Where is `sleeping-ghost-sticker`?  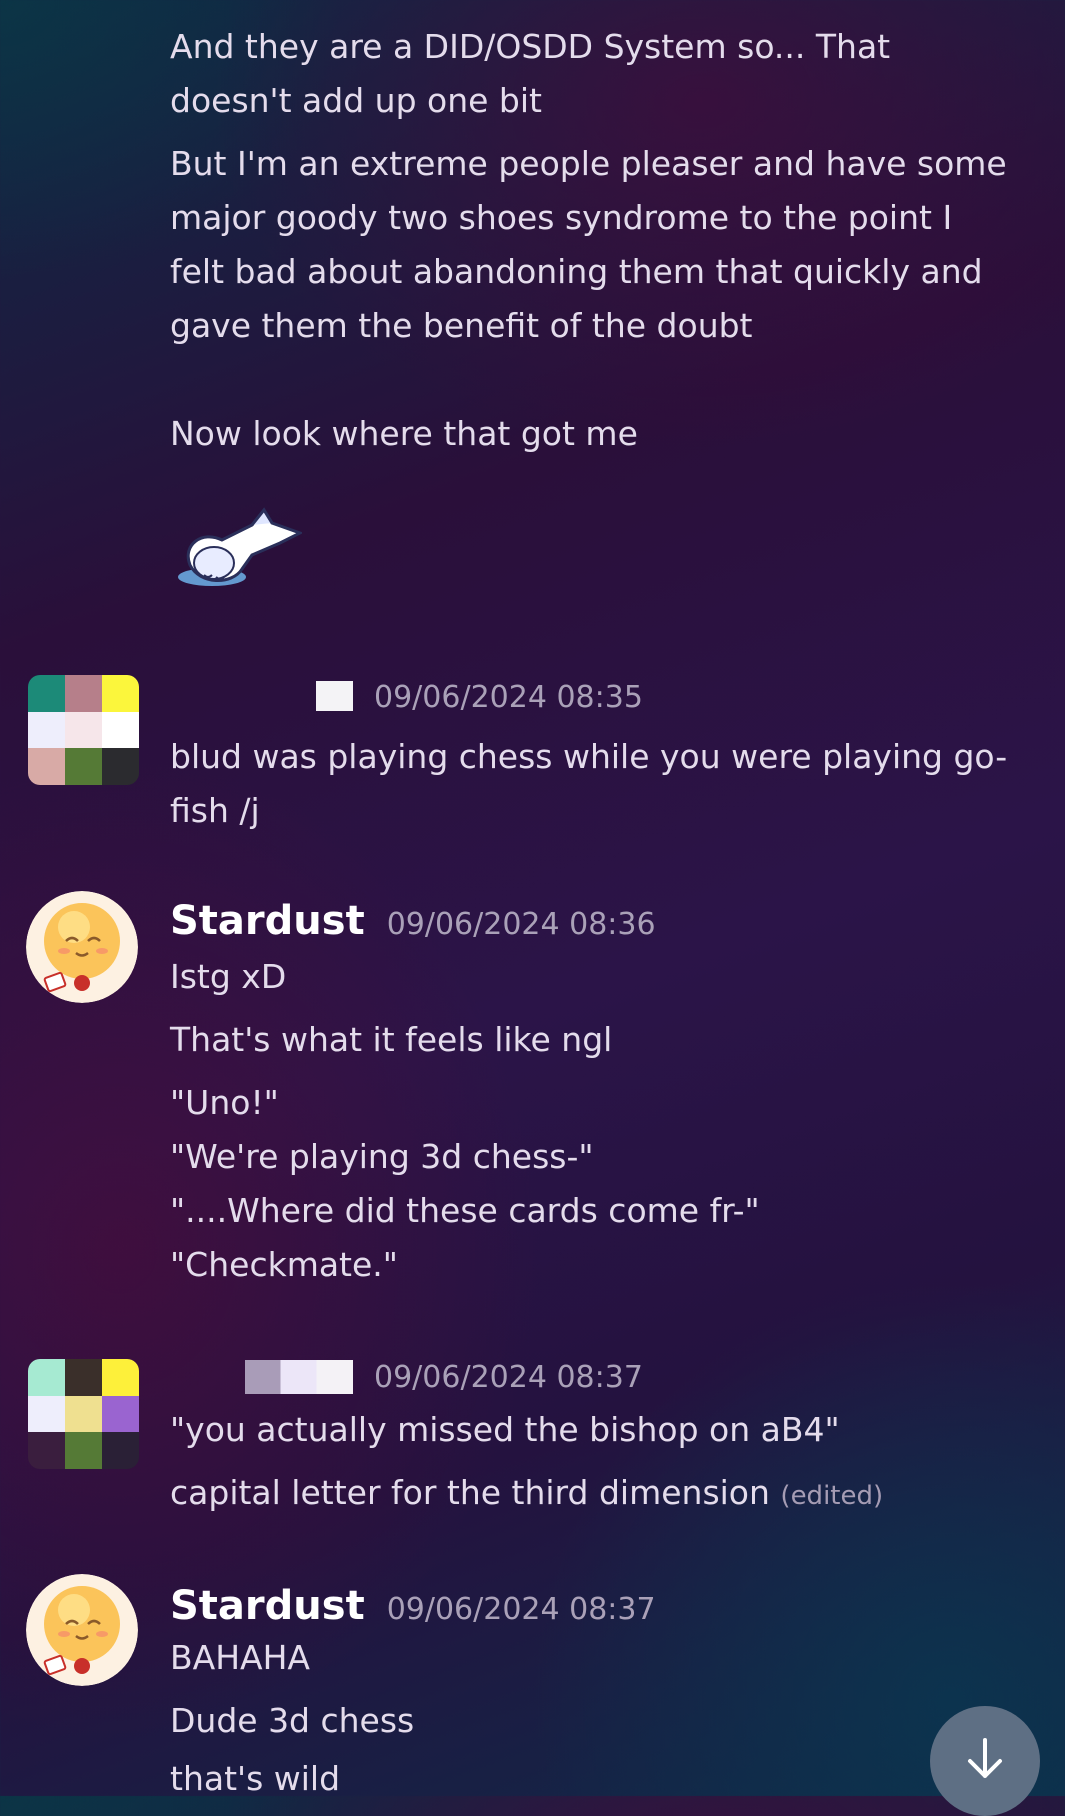
sleeping-ghost-sticker is located at coordinates (238, 547).